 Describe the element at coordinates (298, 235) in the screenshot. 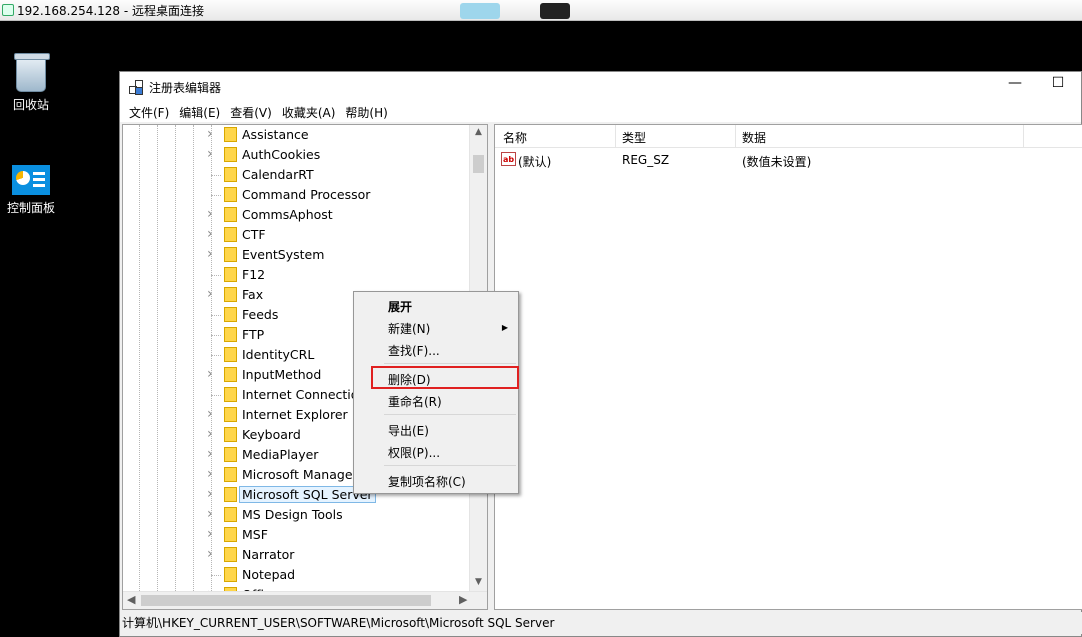

I see `tree-node: › CTF` at that location.